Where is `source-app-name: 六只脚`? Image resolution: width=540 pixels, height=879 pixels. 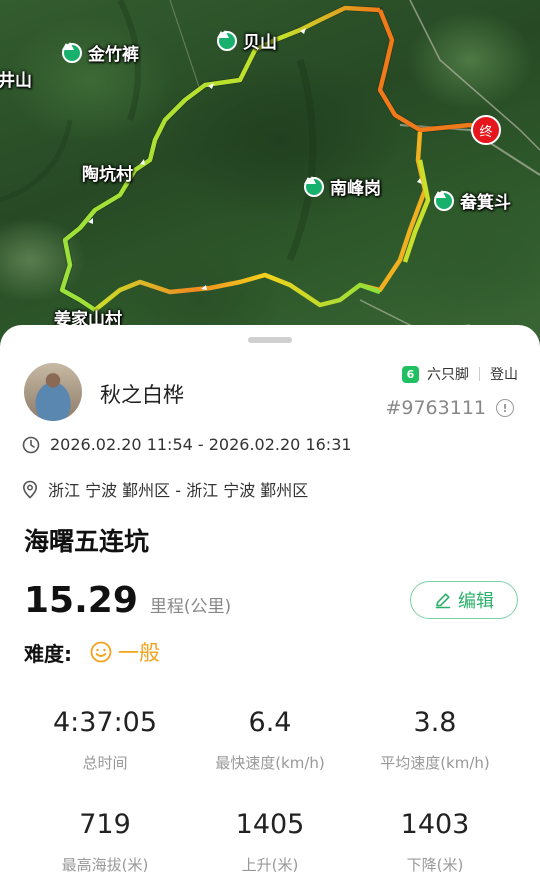
source-app-name: 六只脚 is located at coordinates (448, 375).